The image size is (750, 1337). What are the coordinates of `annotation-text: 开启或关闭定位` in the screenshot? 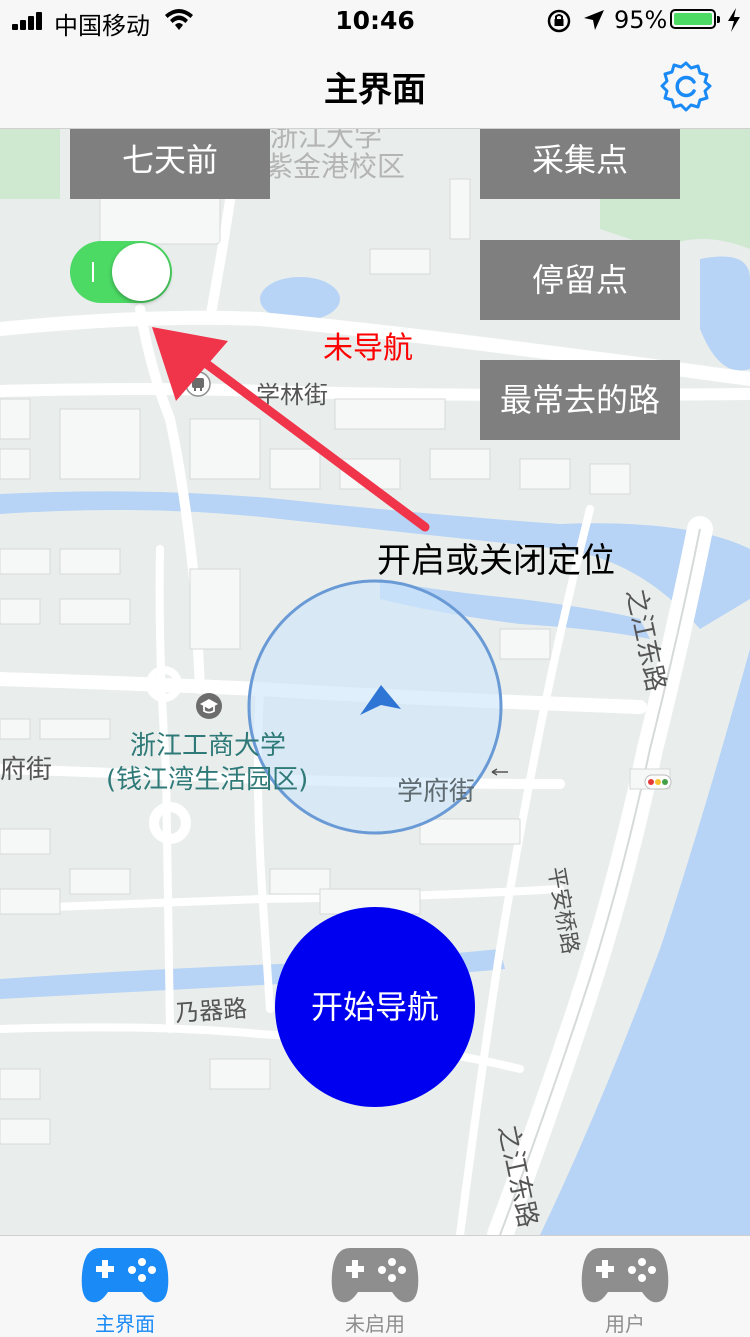 It's located at (496, 561).